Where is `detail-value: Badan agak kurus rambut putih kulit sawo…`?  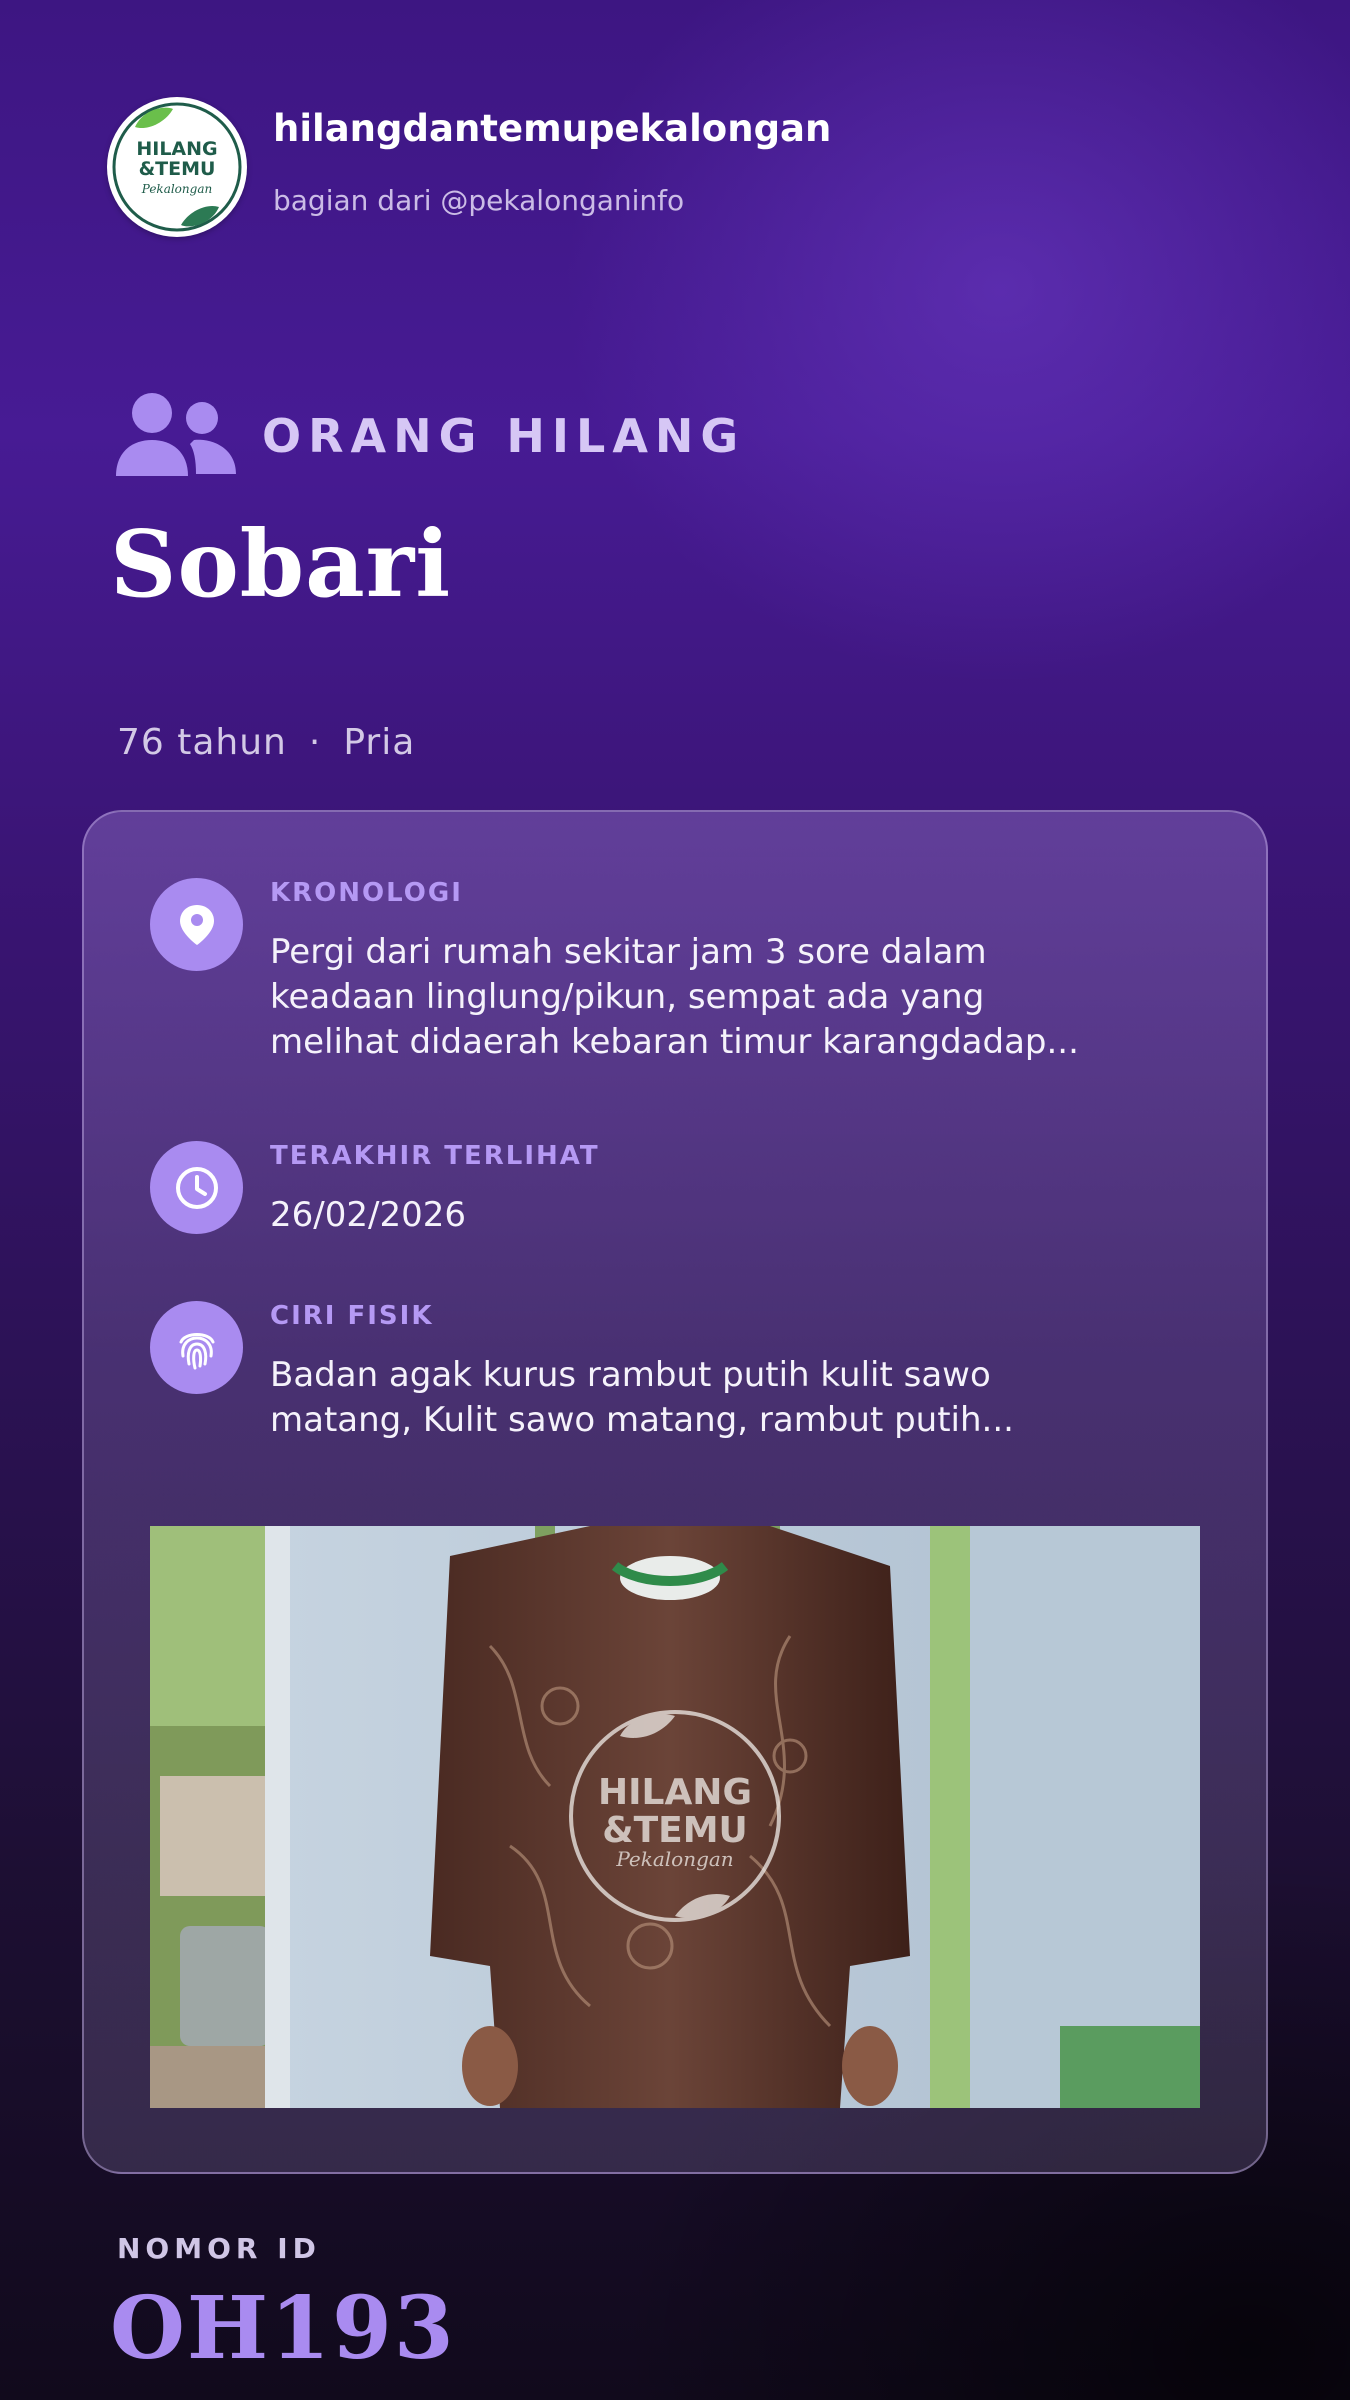
detail-value: Badan agak kurus rambut putih kulit sawo… is located at coordinates (642, 1397).